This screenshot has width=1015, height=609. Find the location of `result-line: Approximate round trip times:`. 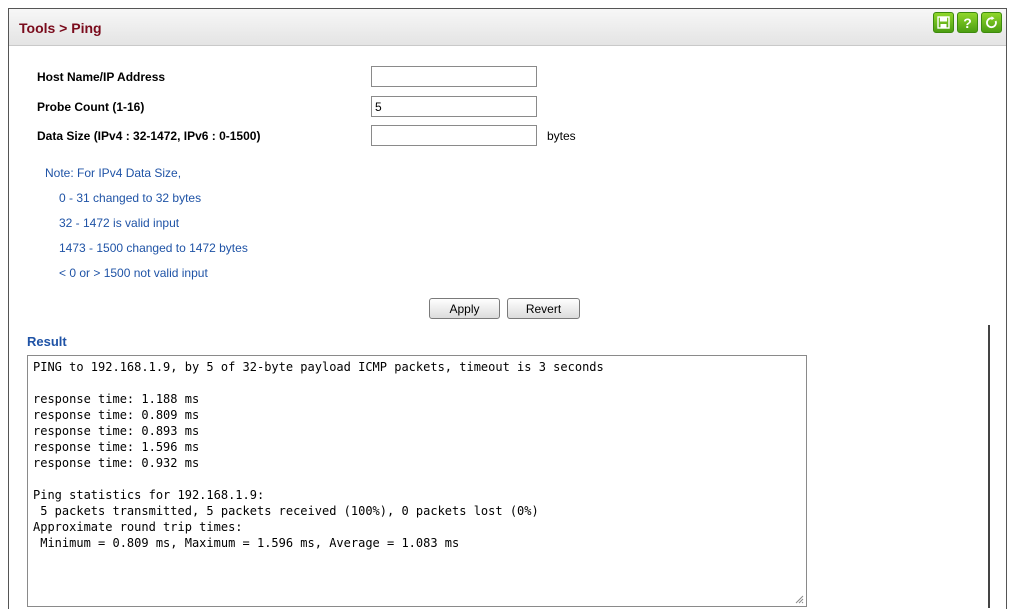

result-line: Approximate round trip times: is located at coordinates (138, 527).